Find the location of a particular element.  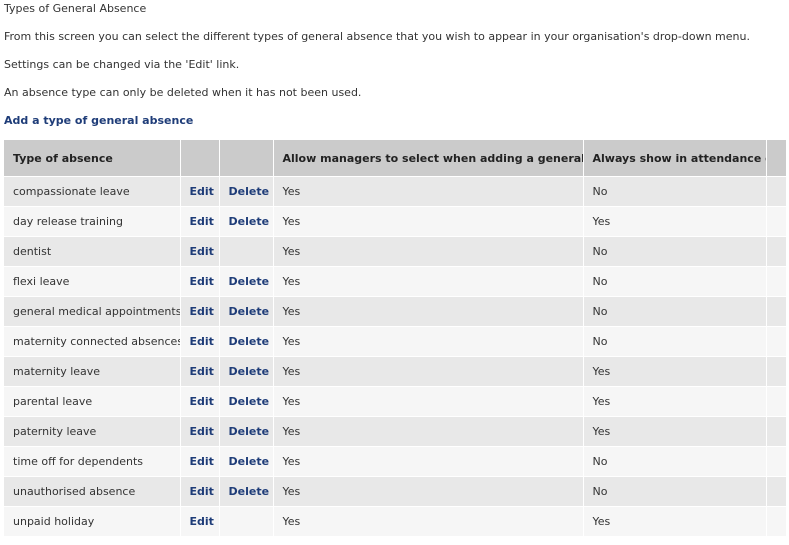

absence-type-name: general medical appointments is located at coordinates (92, 311).